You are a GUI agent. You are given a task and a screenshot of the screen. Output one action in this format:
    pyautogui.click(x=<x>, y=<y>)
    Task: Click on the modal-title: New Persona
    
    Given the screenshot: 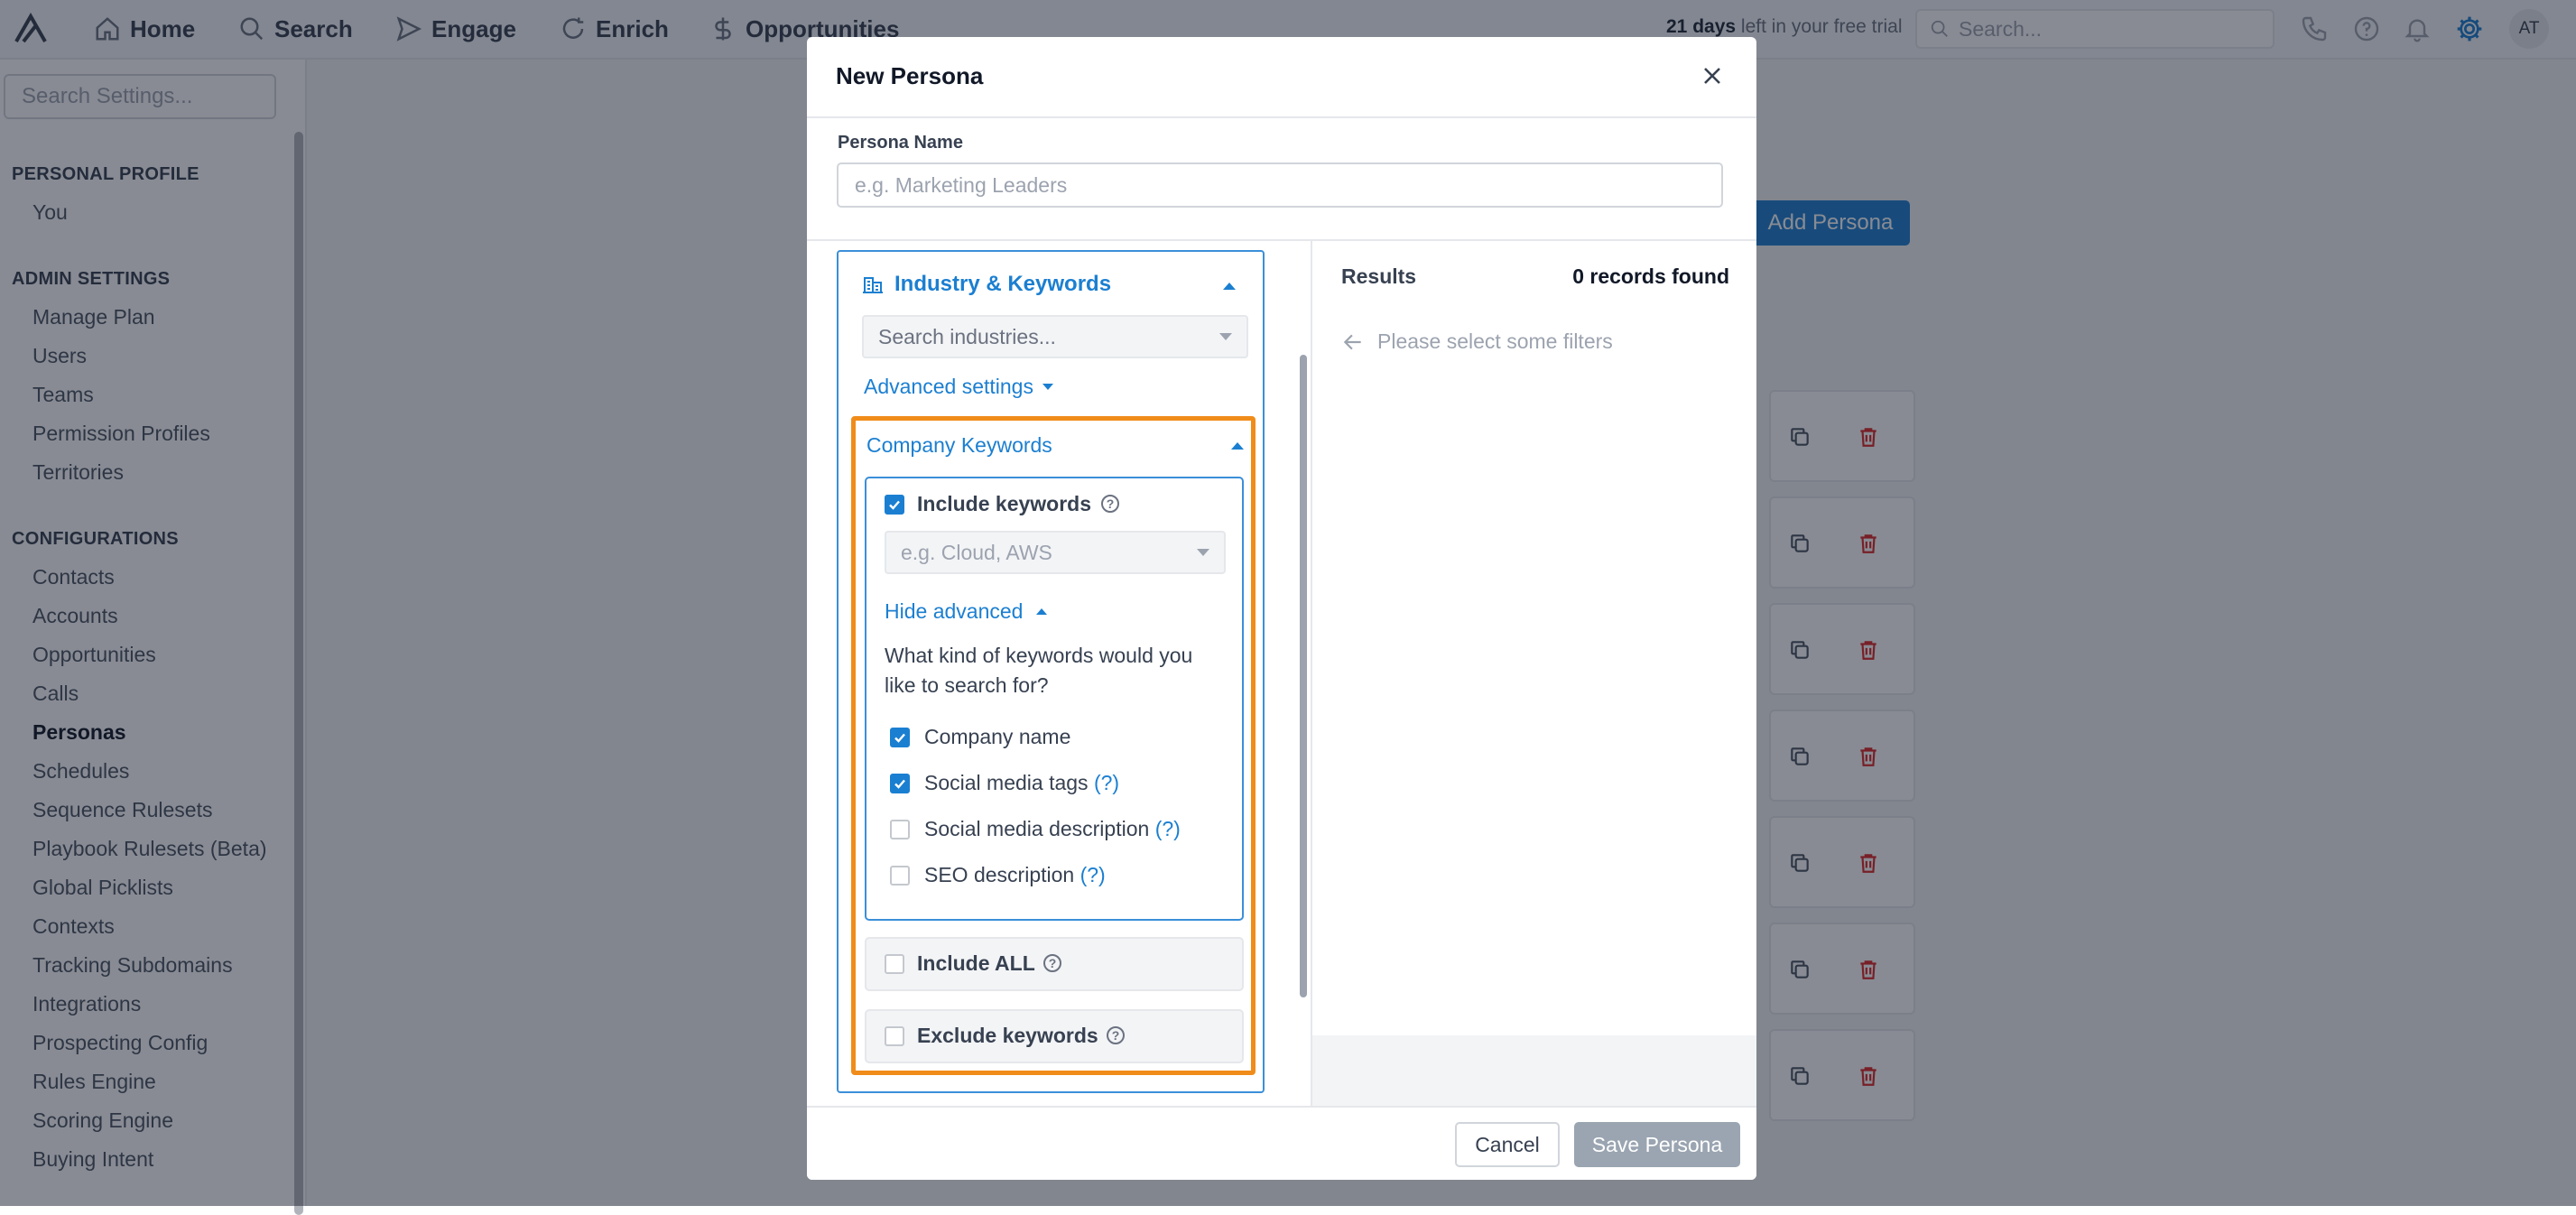 What is the action you would take?
    pyautogui.click(x=910, y=75)
    